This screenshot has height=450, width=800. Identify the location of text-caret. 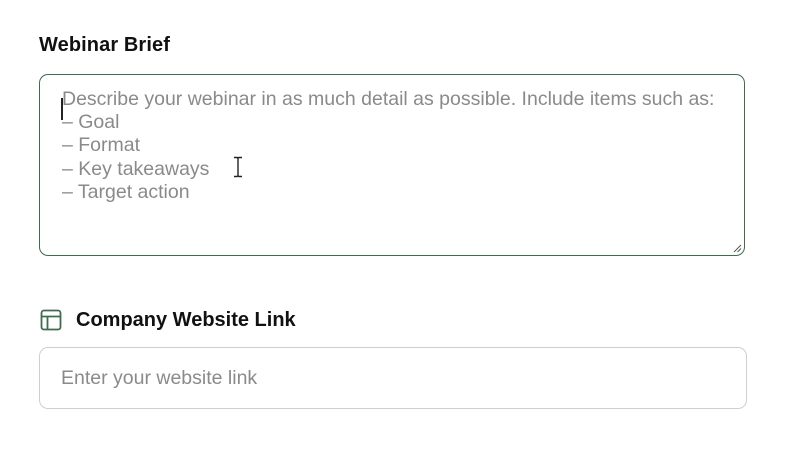
(62, 109).